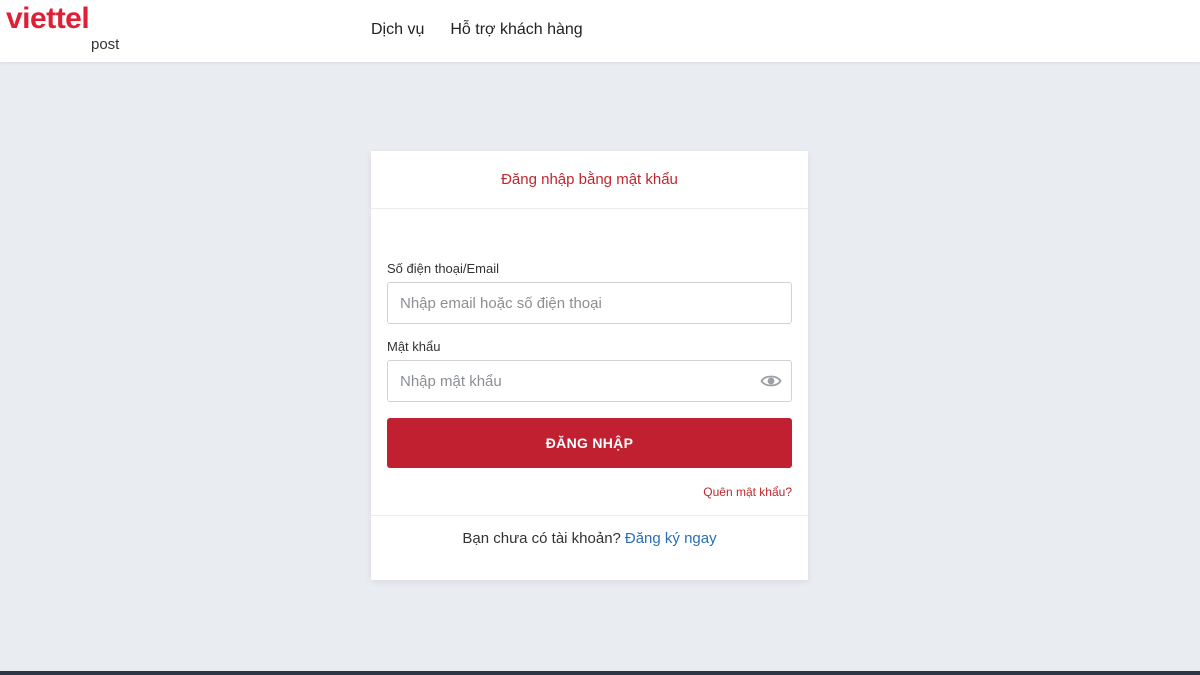 Image resolution: width=1200 pixels, height=675 pixels. I want to click on nav-item-services: Dịch vụ, so click(397, 30).